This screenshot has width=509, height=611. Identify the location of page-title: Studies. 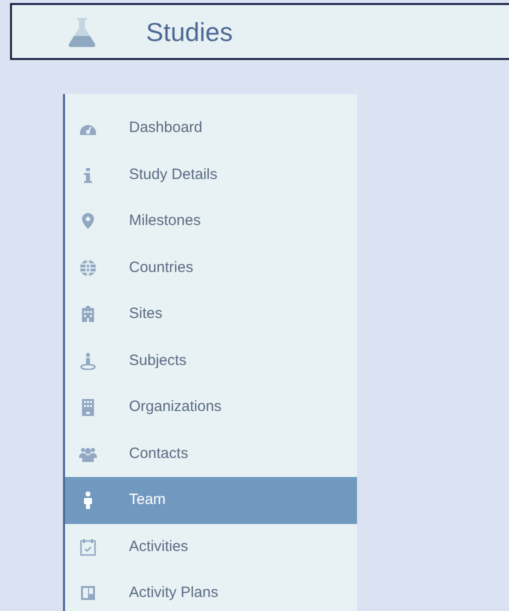
(189, 31).